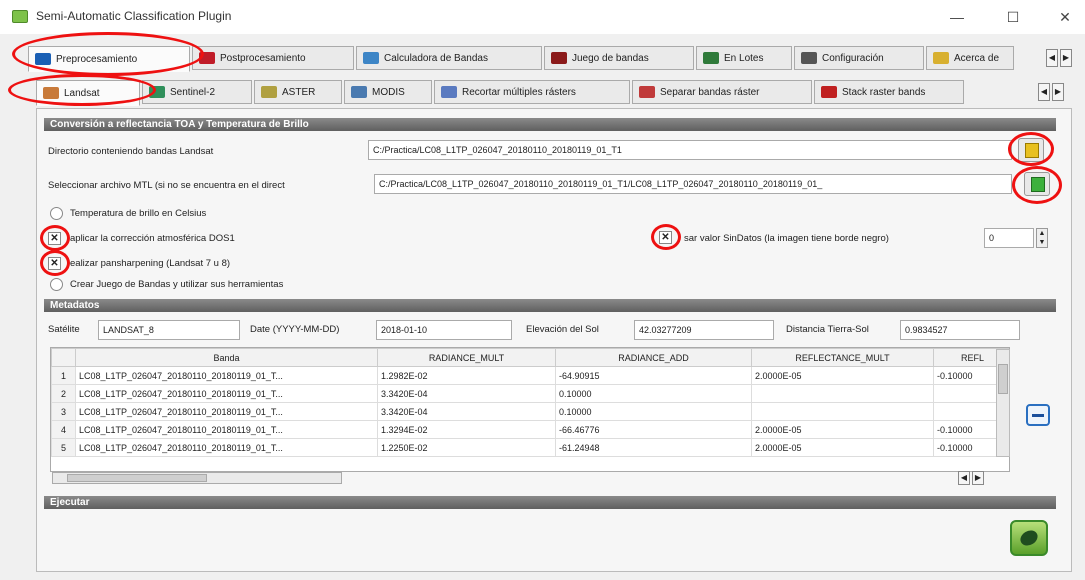  I want to click on row-number: 5, so click(63, 447).